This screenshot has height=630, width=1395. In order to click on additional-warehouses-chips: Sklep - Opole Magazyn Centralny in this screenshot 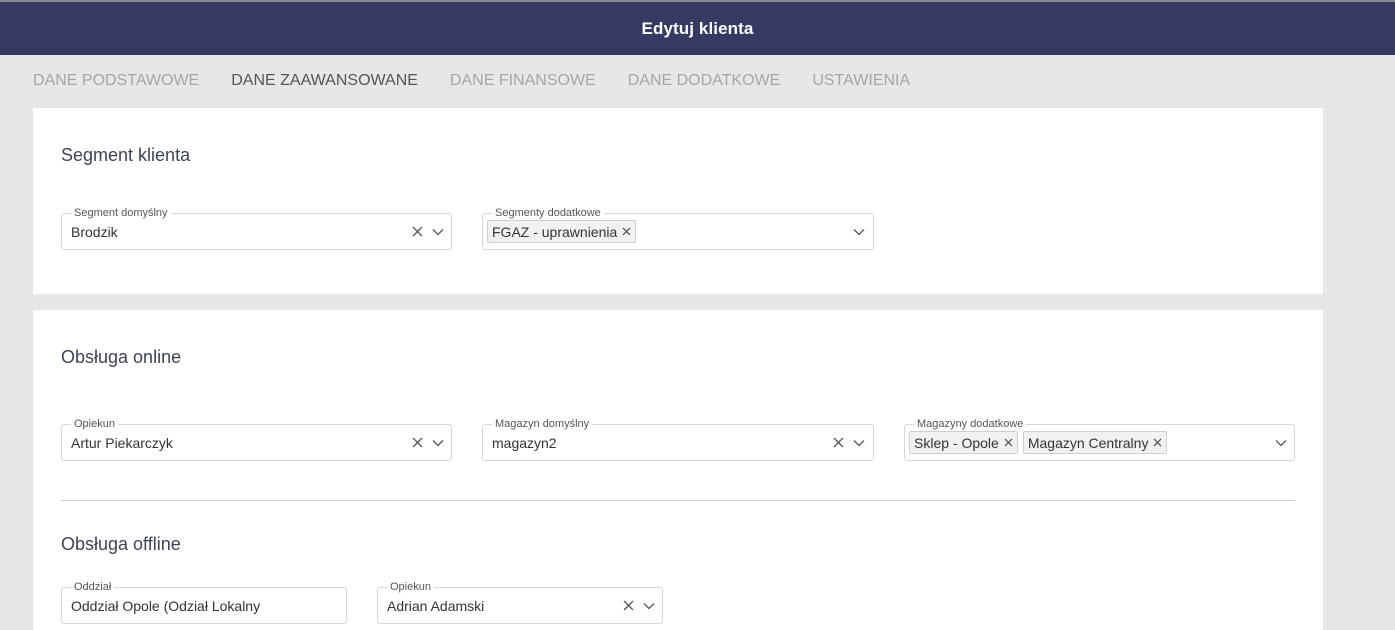, I will do `click(1040, 442)`.